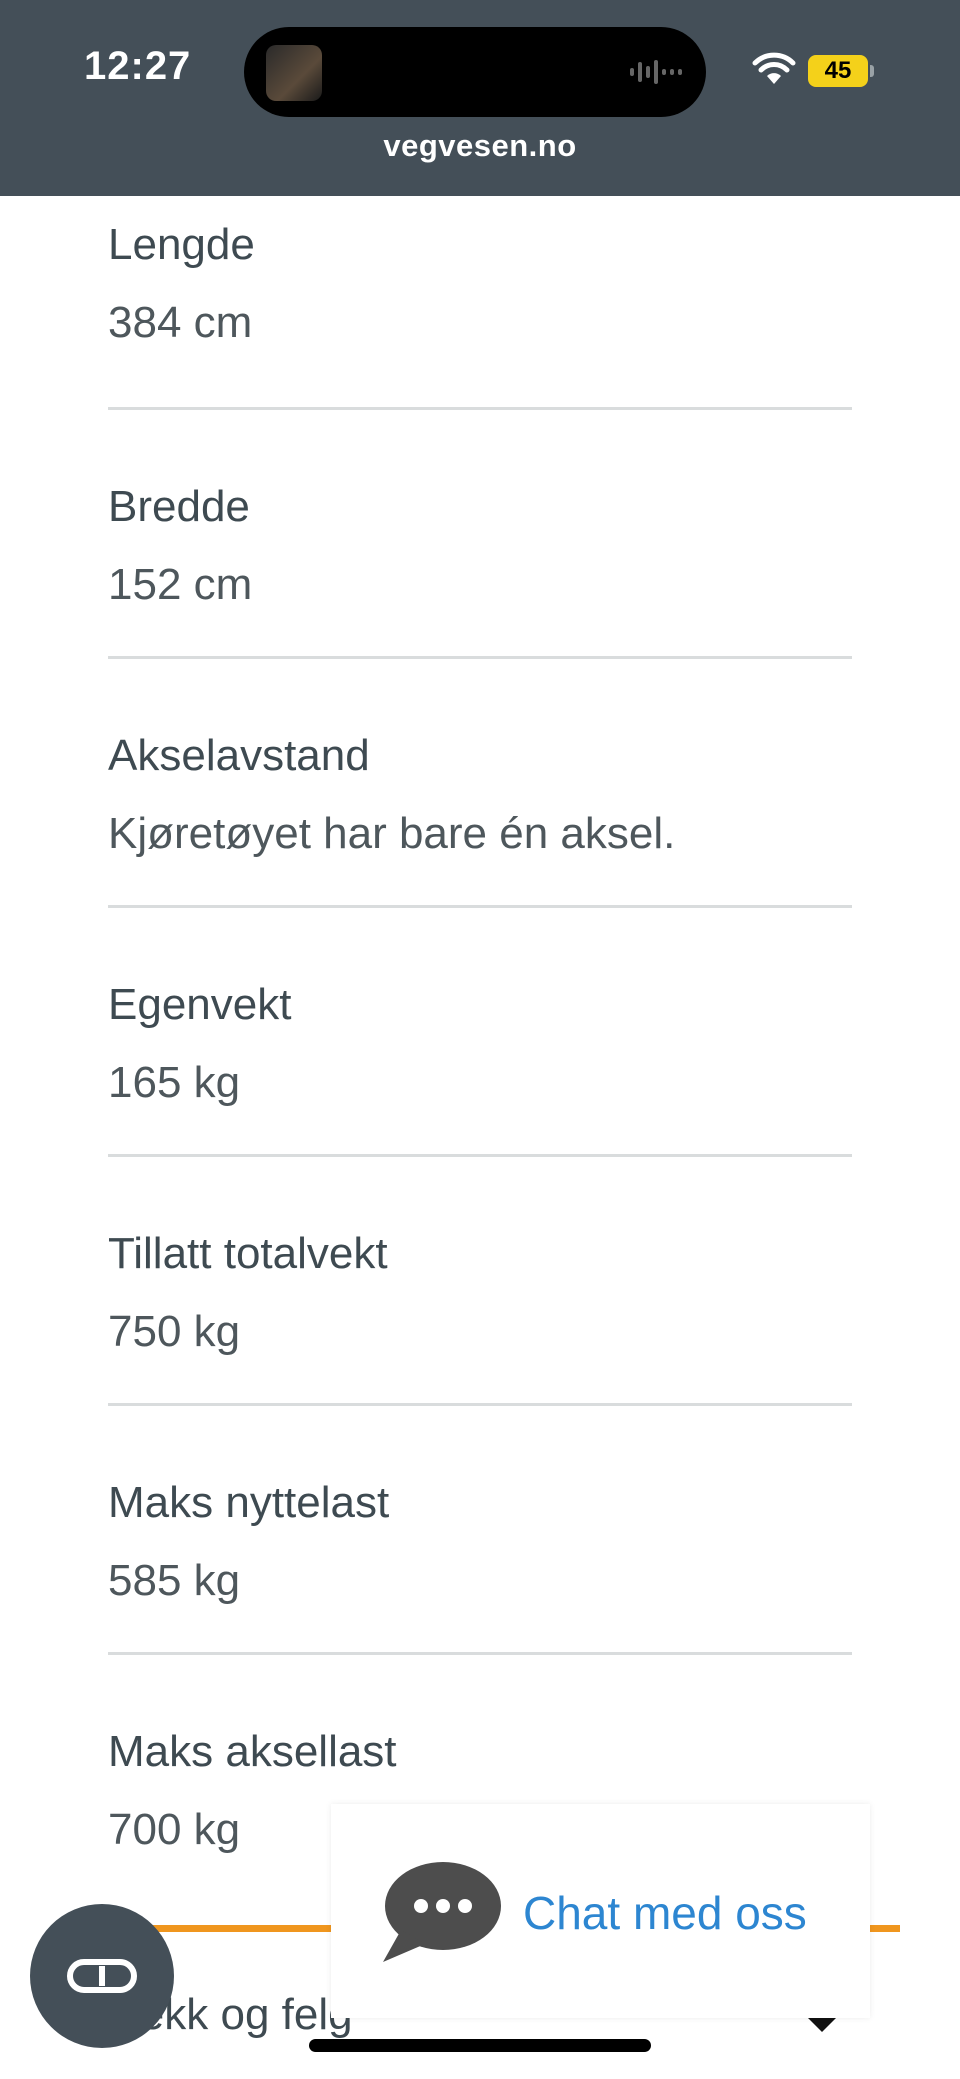 The height and width of the screenshot is (2079, 960). What do you see at coordinates (180, 322) in the screenshot?
I see `spec-value: 384 cm` at bounding box center [180, 322].